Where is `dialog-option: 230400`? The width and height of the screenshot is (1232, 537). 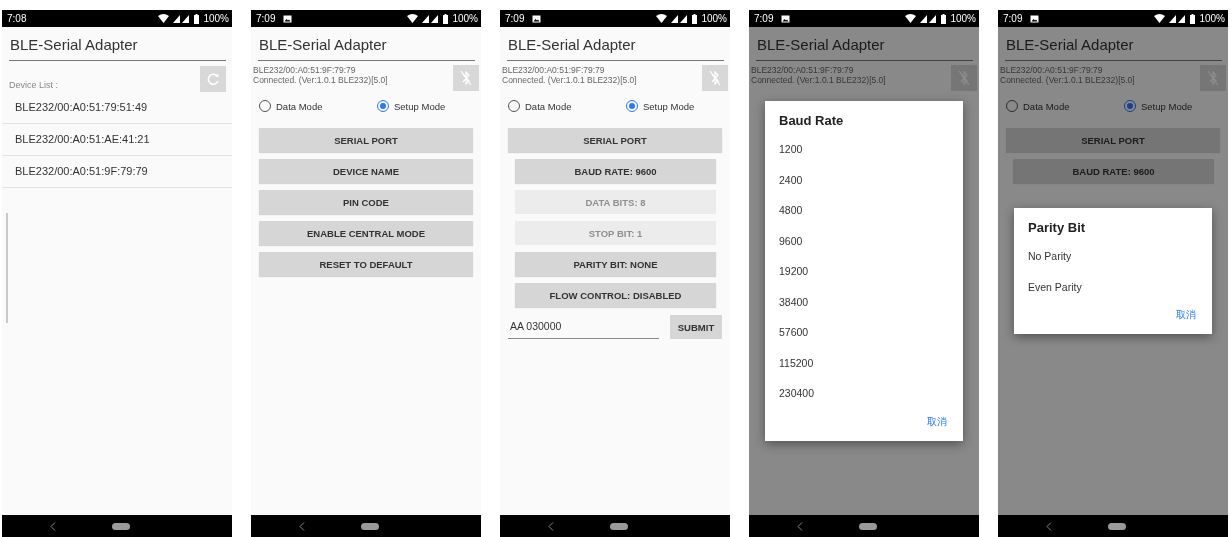
dialog-option: 230400 is located at coordinates (864, 393).